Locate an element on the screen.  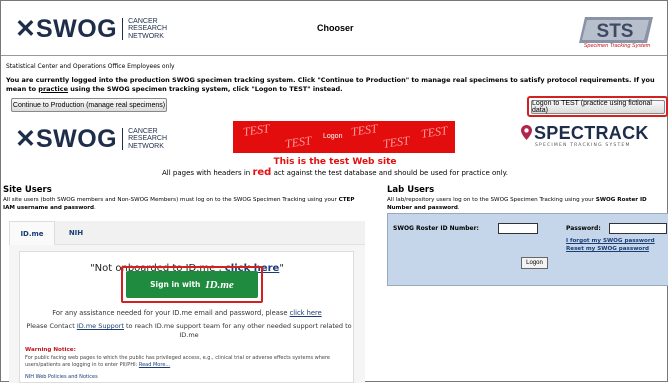
assistance-click-here-link: click here is located at coordinates (306, 313).